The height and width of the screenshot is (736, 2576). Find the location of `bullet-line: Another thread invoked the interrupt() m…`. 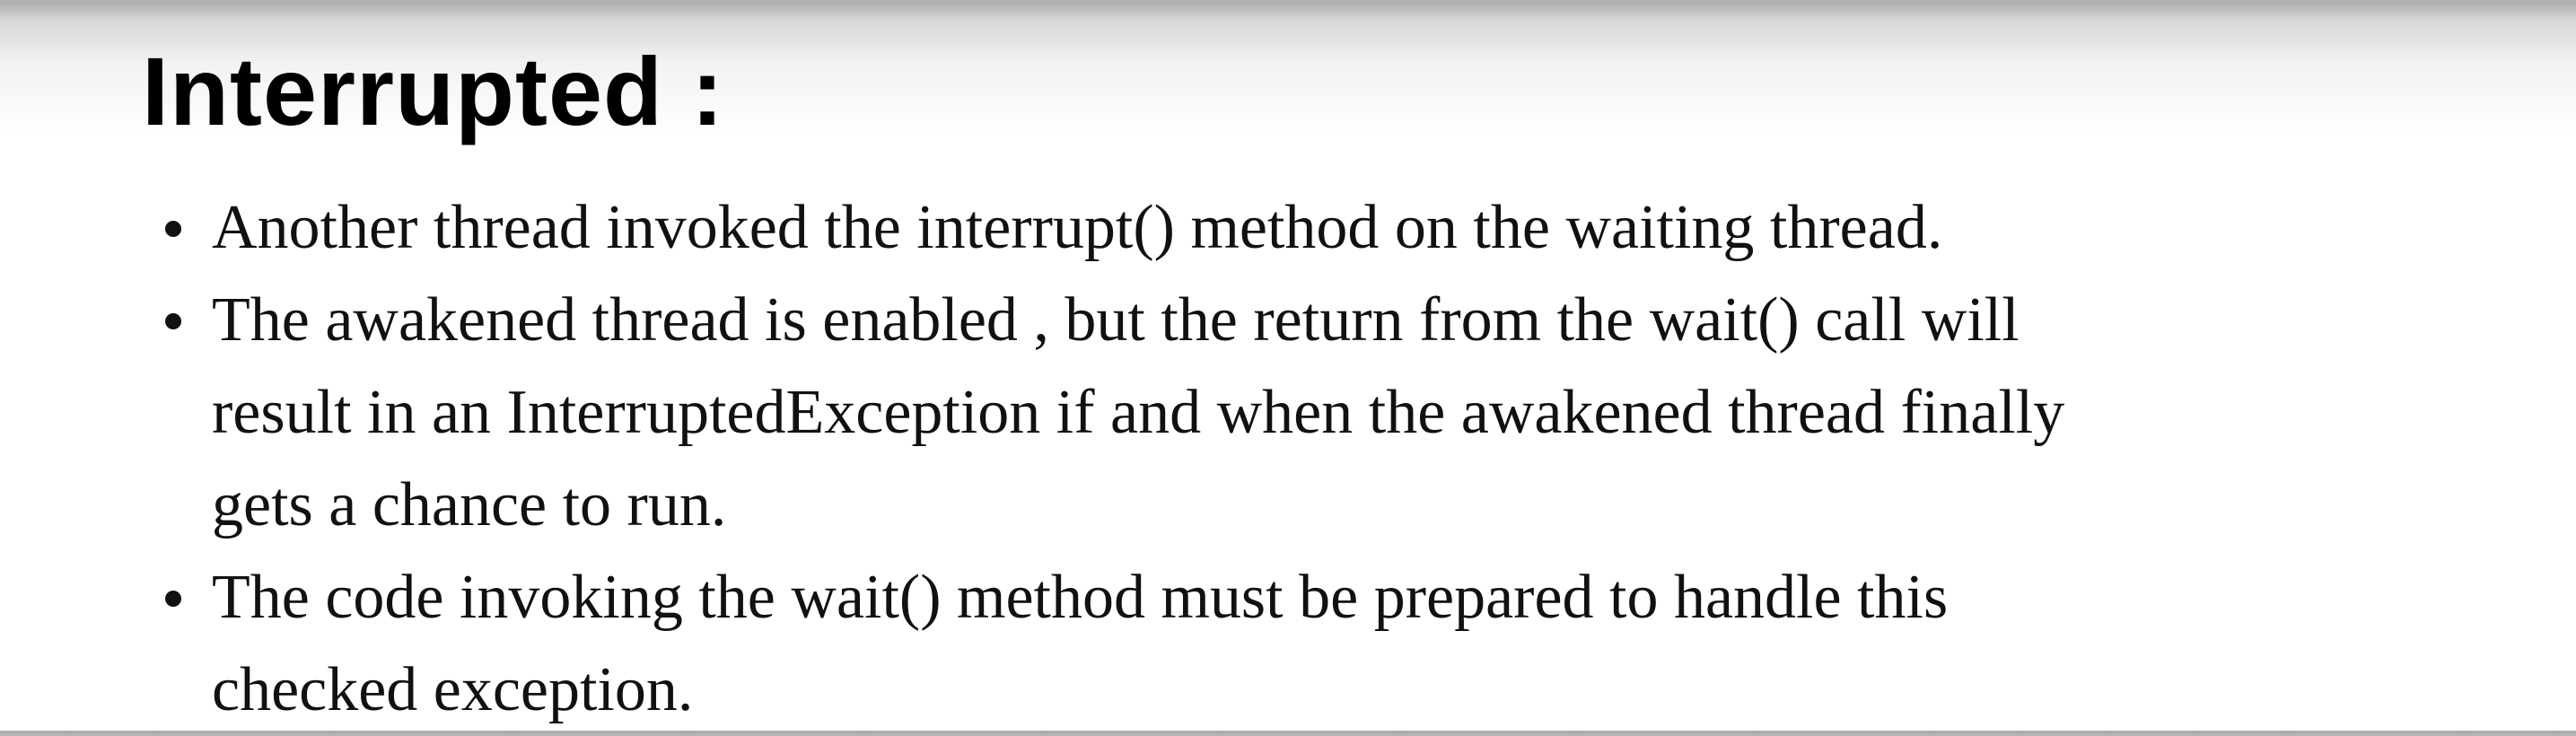

bullet-line: Another thread invoked the interrupt() m… is located at coordinates (1077, 227).